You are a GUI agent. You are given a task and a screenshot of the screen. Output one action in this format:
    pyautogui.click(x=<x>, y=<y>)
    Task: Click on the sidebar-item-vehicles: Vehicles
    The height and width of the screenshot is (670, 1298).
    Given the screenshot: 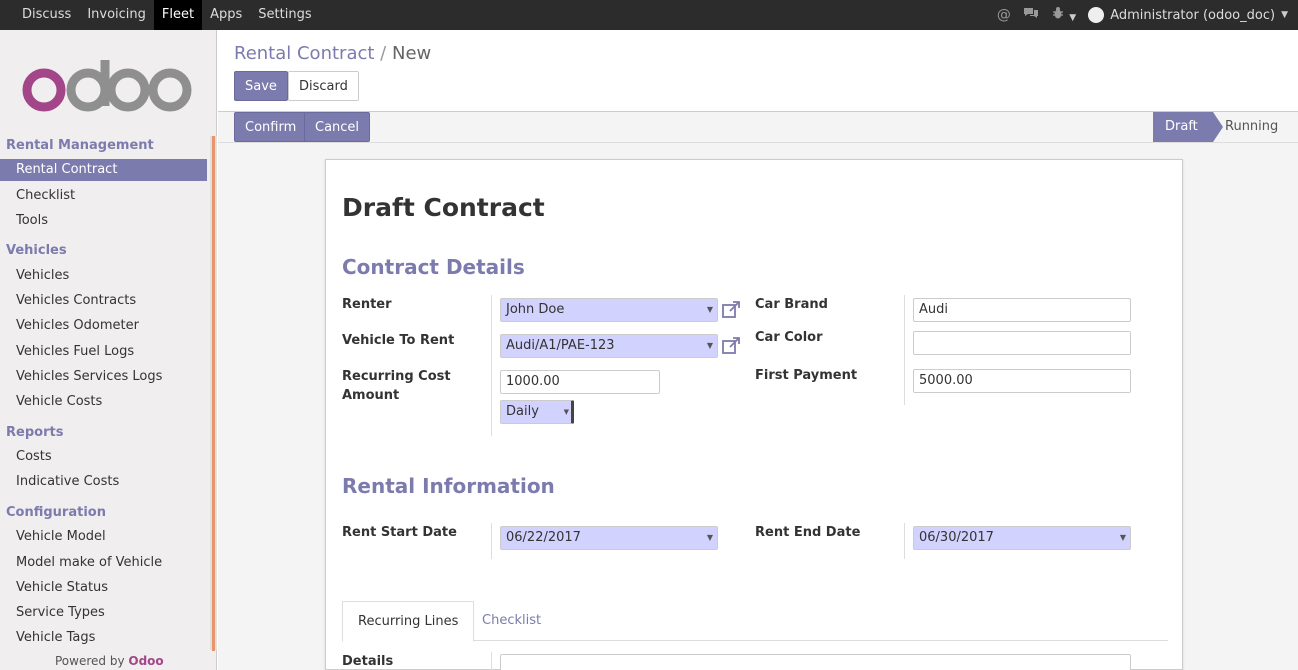 What is the action you would take?
    pyautogui.click(x=103, y=276)
    